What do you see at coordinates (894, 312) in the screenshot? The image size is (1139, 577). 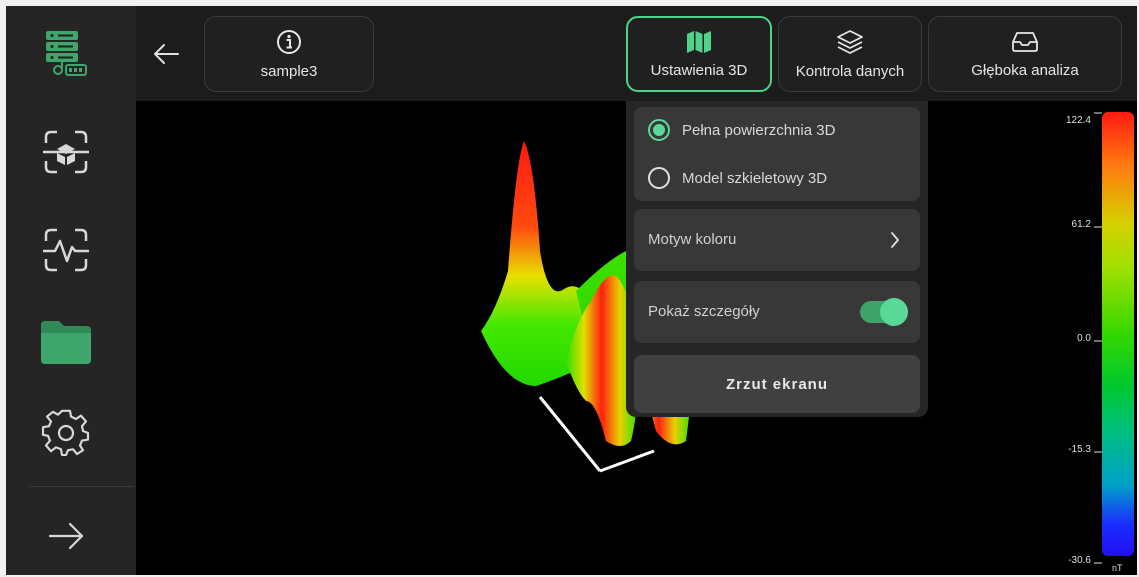 I see `toggle-knob` at bounding box center [894, 312].